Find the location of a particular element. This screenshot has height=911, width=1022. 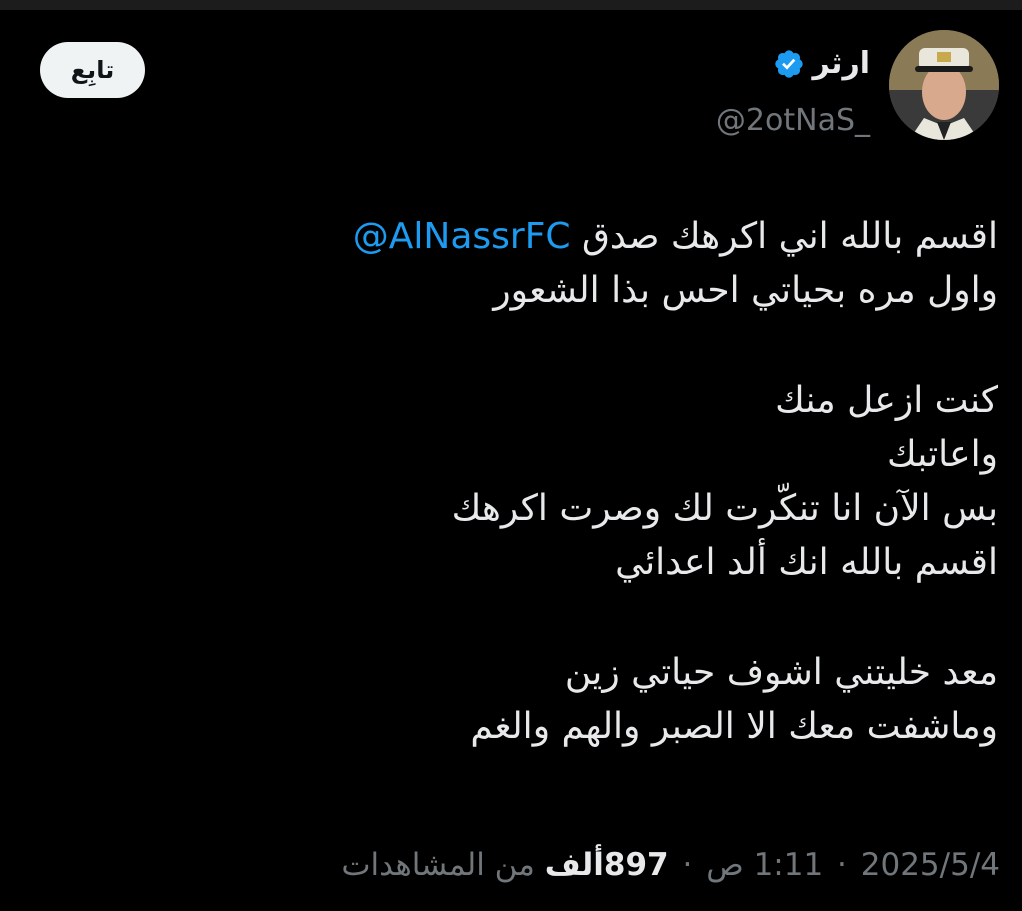

tweet-line-text: اقسم بالله اني اكرهك صدق is located at coordinates (790, 236).